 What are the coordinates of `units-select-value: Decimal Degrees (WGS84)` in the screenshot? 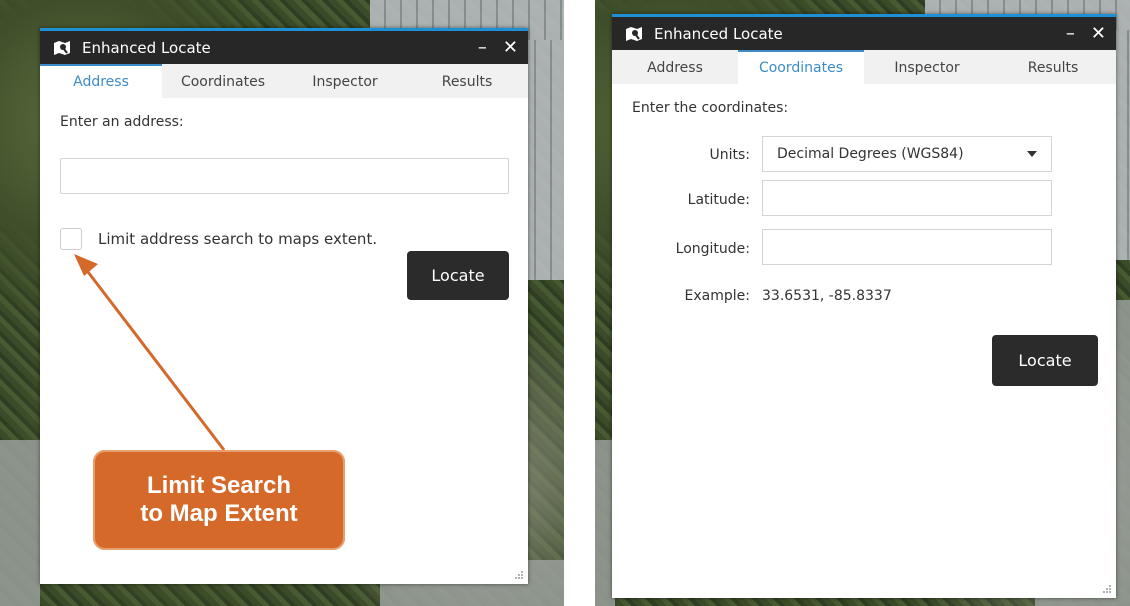 It's located at (870, 154).